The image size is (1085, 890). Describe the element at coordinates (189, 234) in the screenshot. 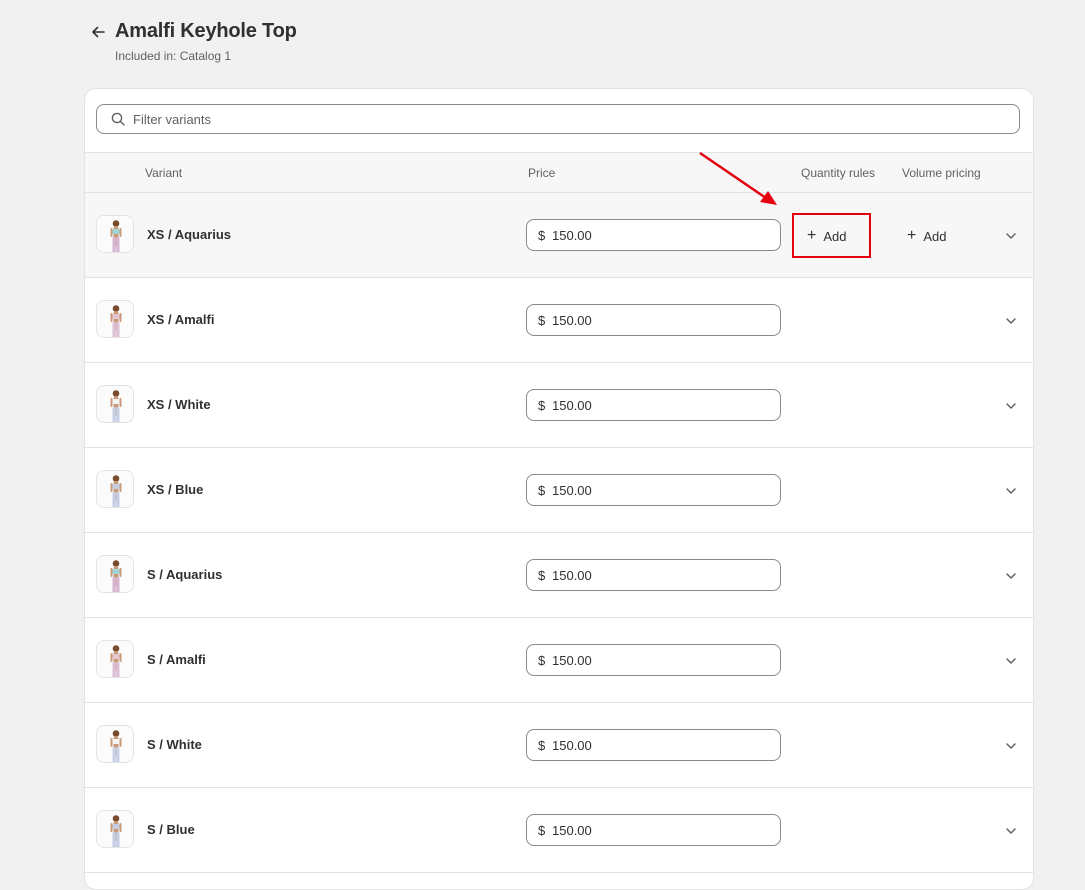

I see `variant-name: XS / Aquarius` at that location.